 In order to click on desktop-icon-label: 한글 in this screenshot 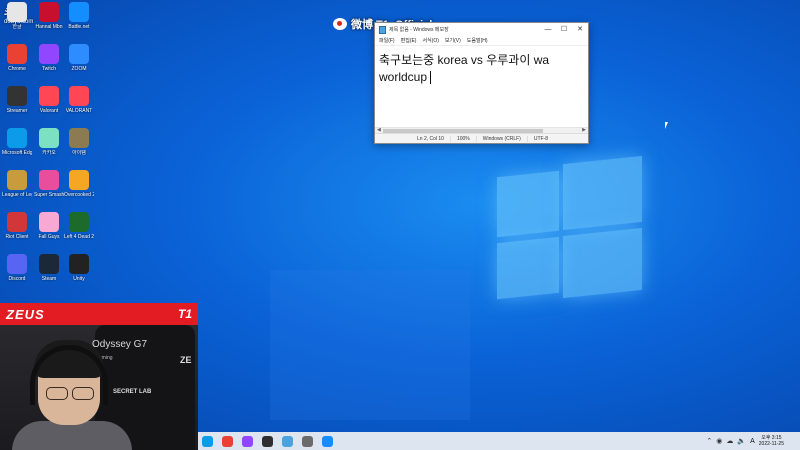, I will do `click(17, 27)`.